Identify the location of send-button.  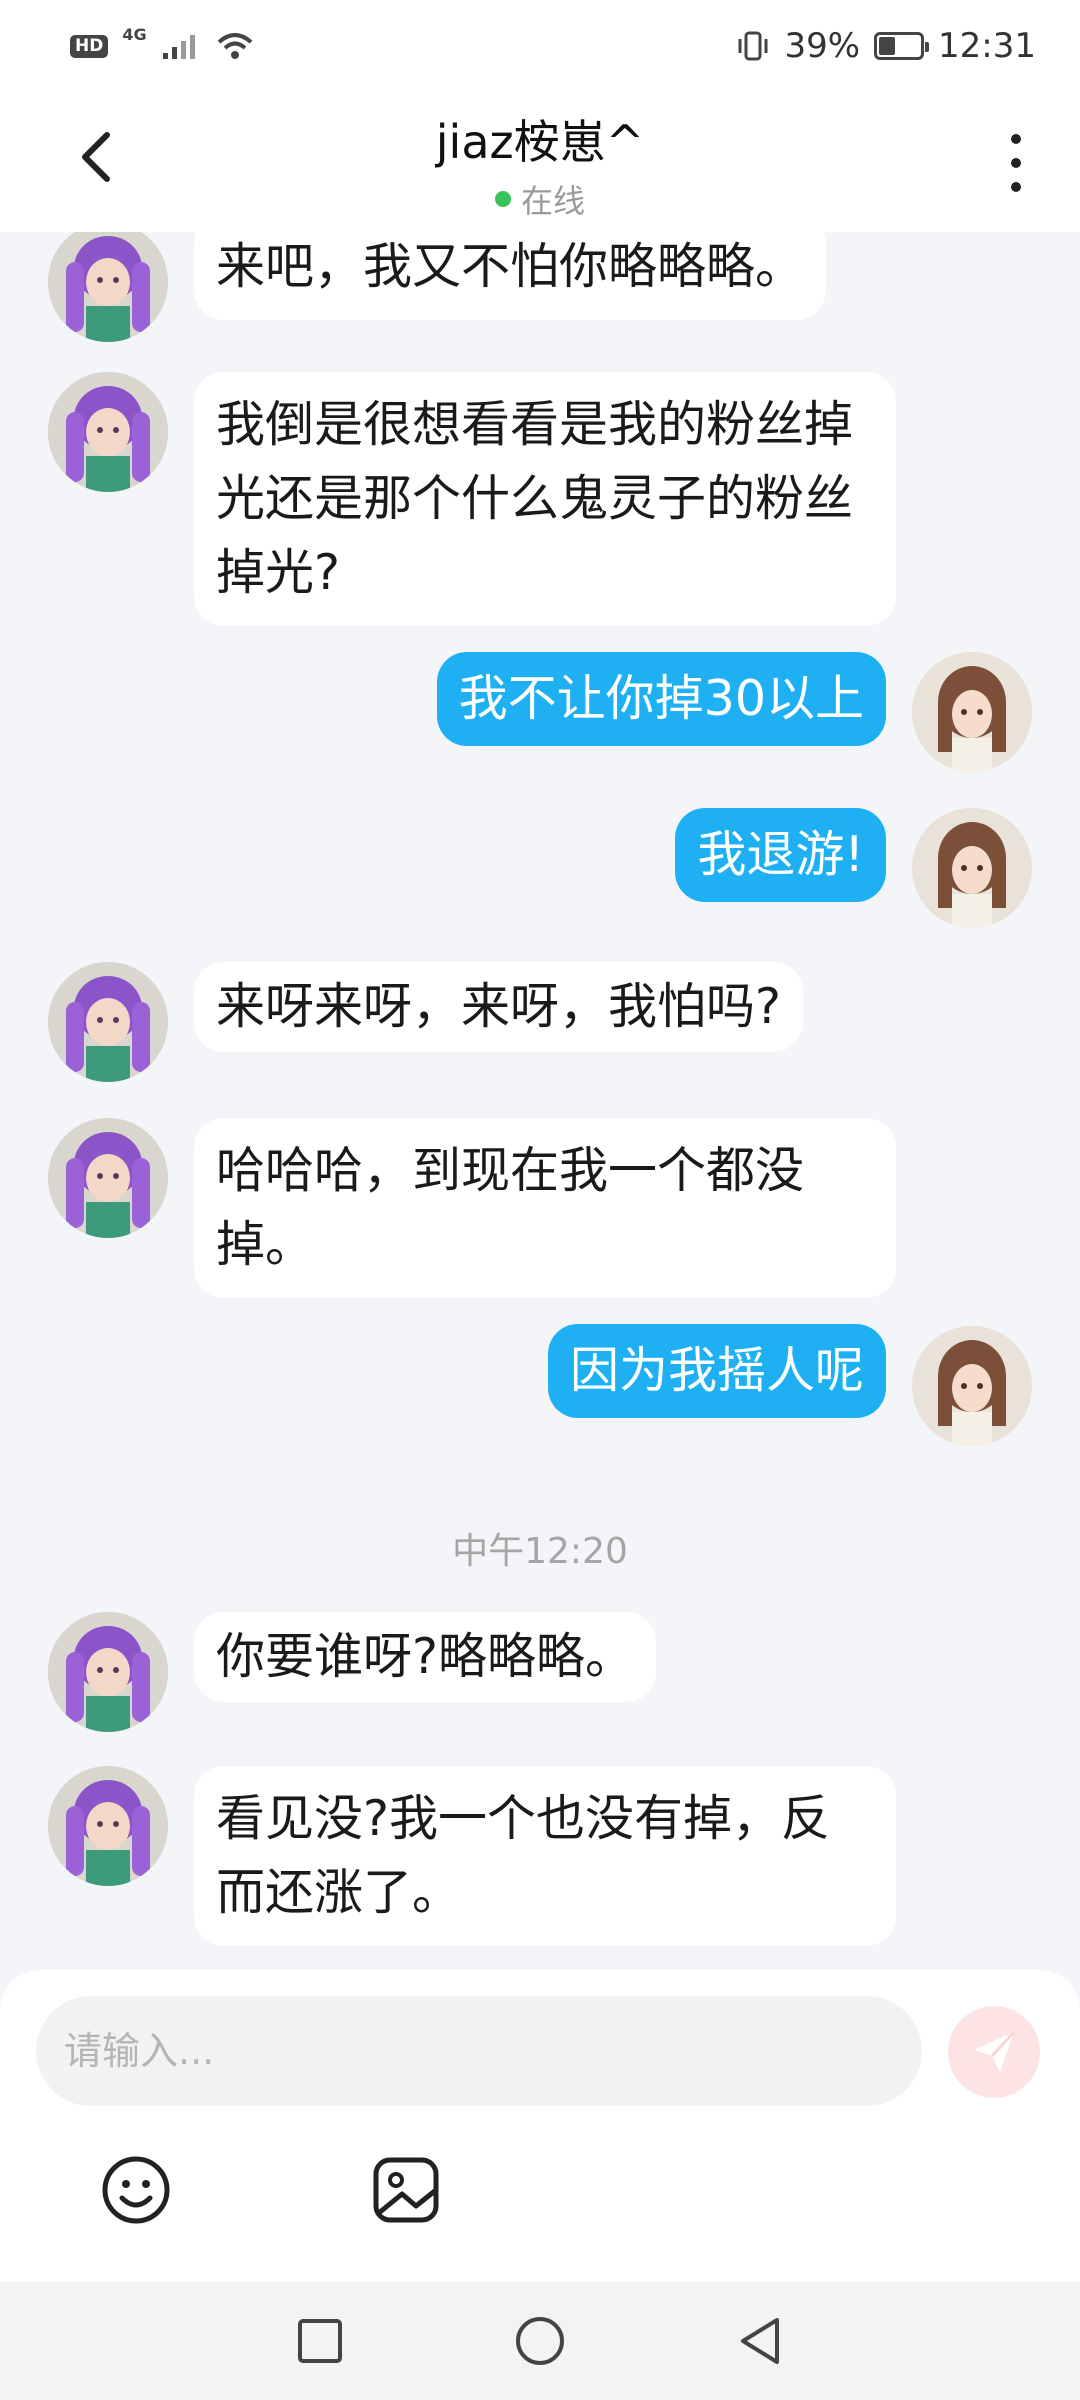
(994, 2052).